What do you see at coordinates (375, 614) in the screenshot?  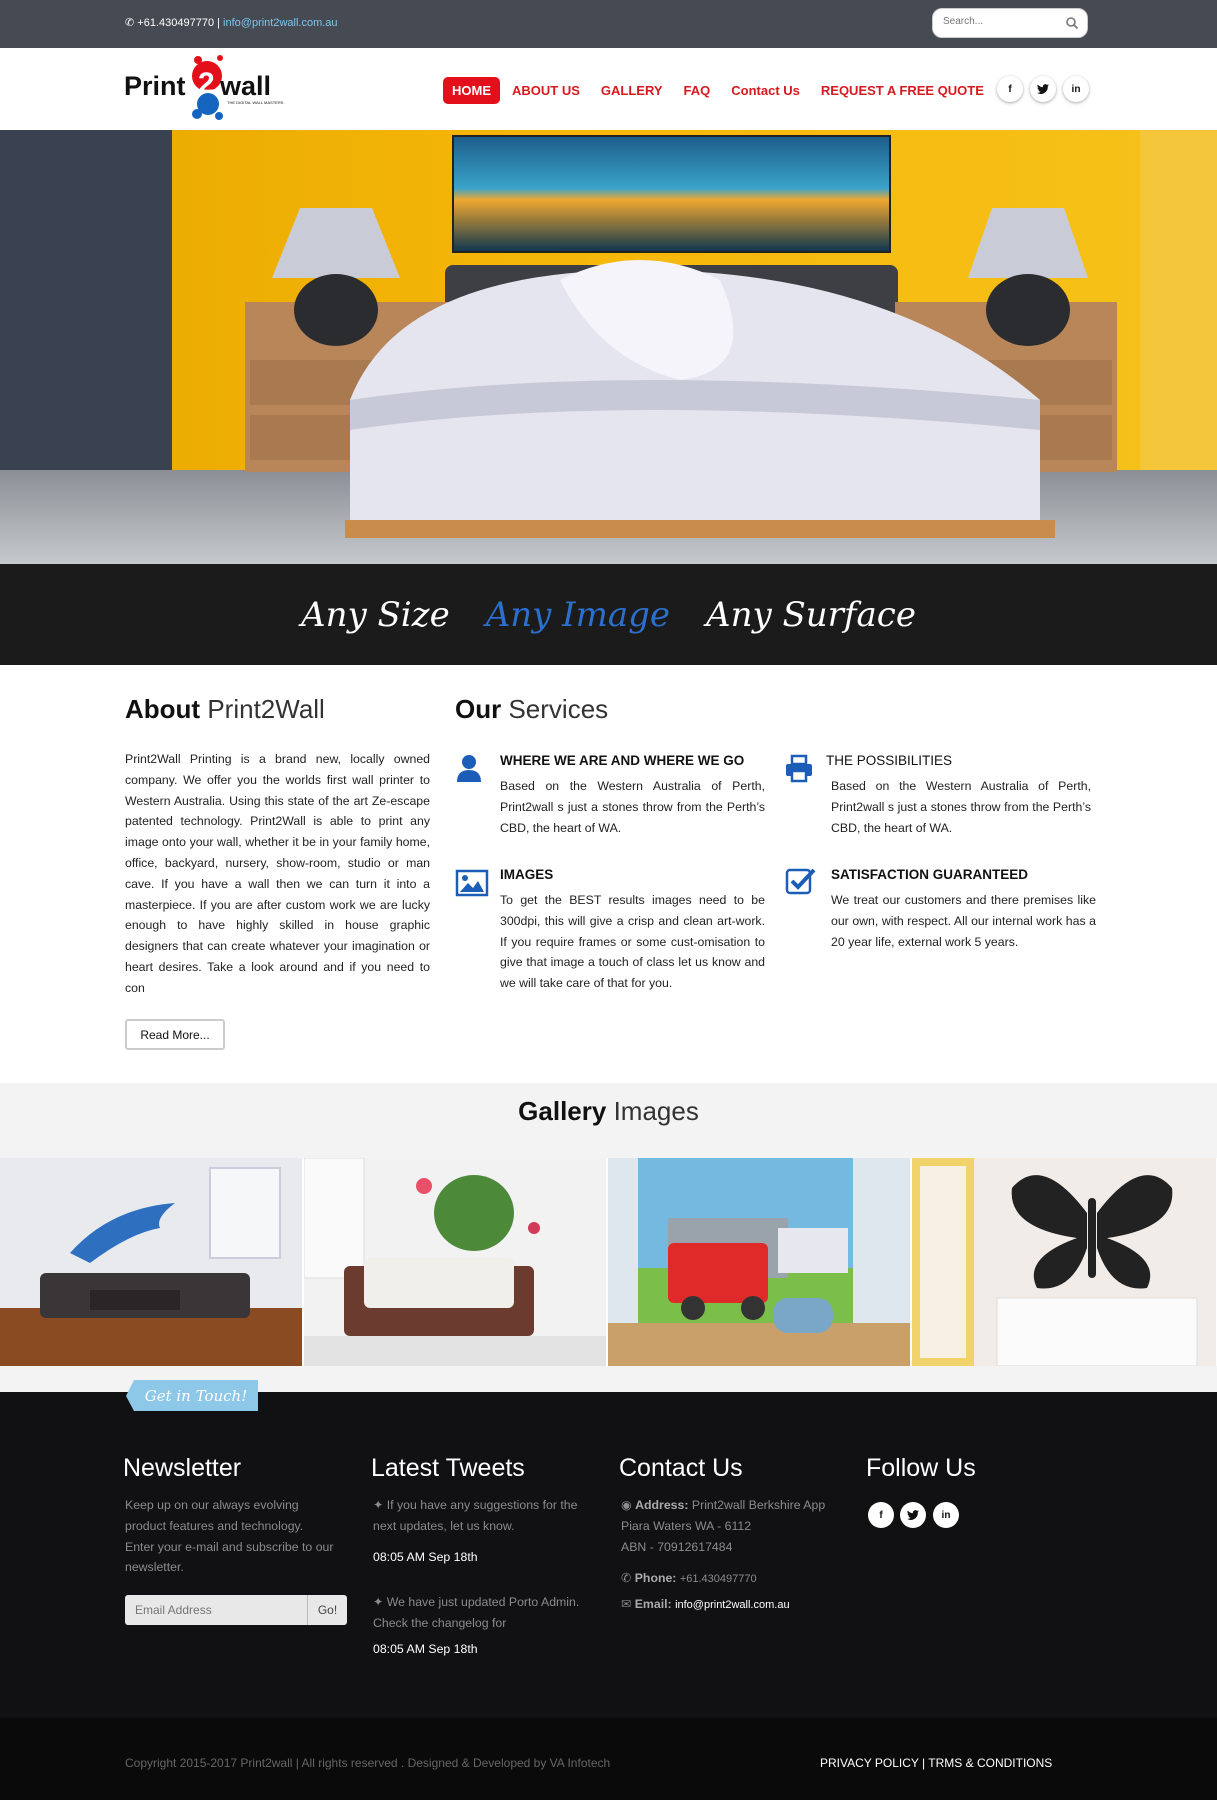 I see `tagline-any-size: Any Size` at bounding box center [375, 614].